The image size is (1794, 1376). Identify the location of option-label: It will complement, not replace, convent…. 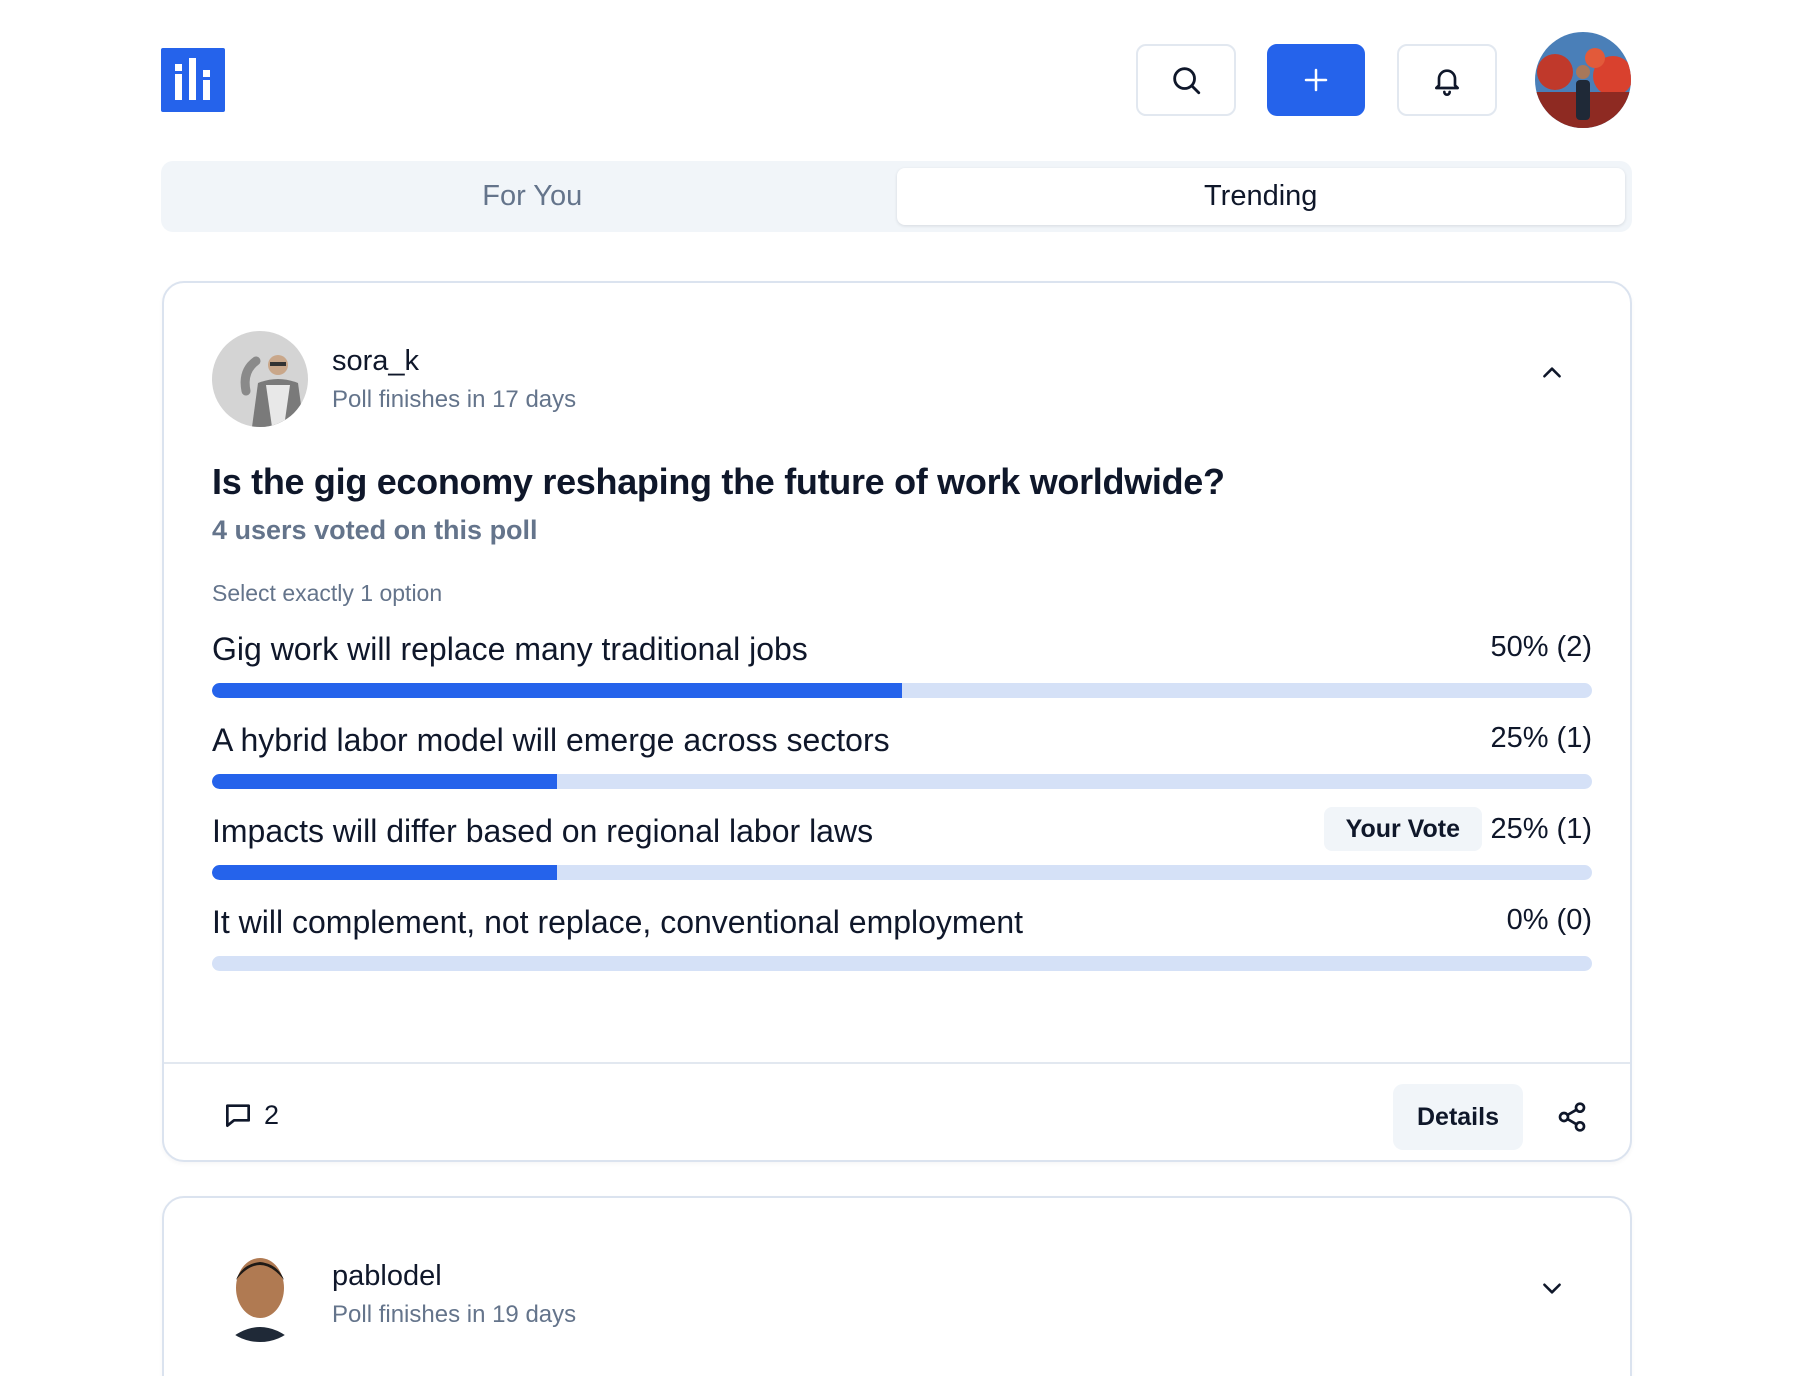
(618, 922).